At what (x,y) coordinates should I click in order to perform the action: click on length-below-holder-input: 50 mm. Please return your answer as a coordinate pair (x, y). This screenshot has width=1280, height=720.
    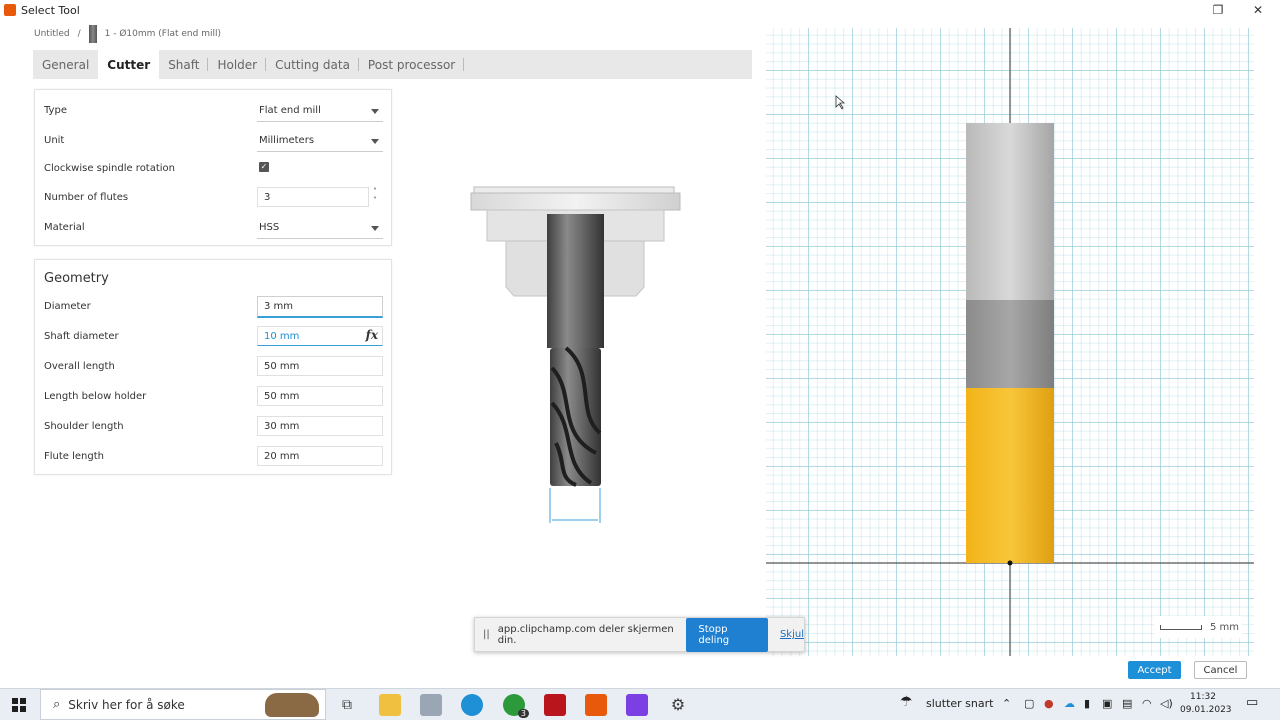
    Looking at the image, I should click on (320, 396).